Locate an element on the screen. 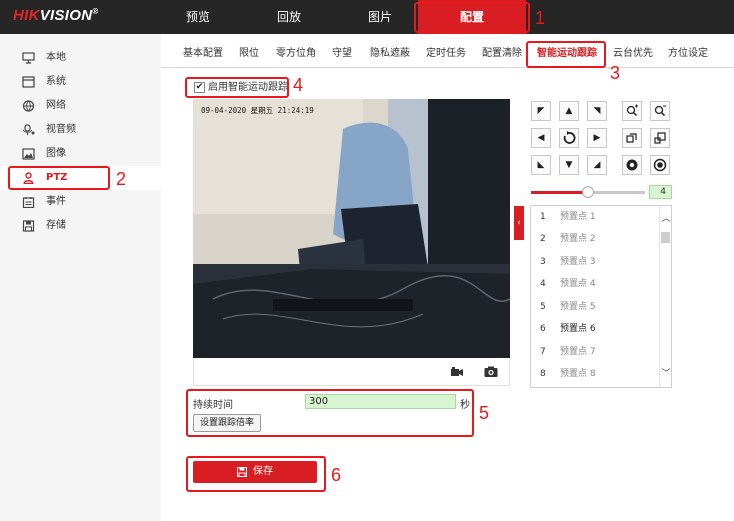 This screenshot has width=734, height=521. preset-name: 预置点 8 is located at coordinates (578, 374).